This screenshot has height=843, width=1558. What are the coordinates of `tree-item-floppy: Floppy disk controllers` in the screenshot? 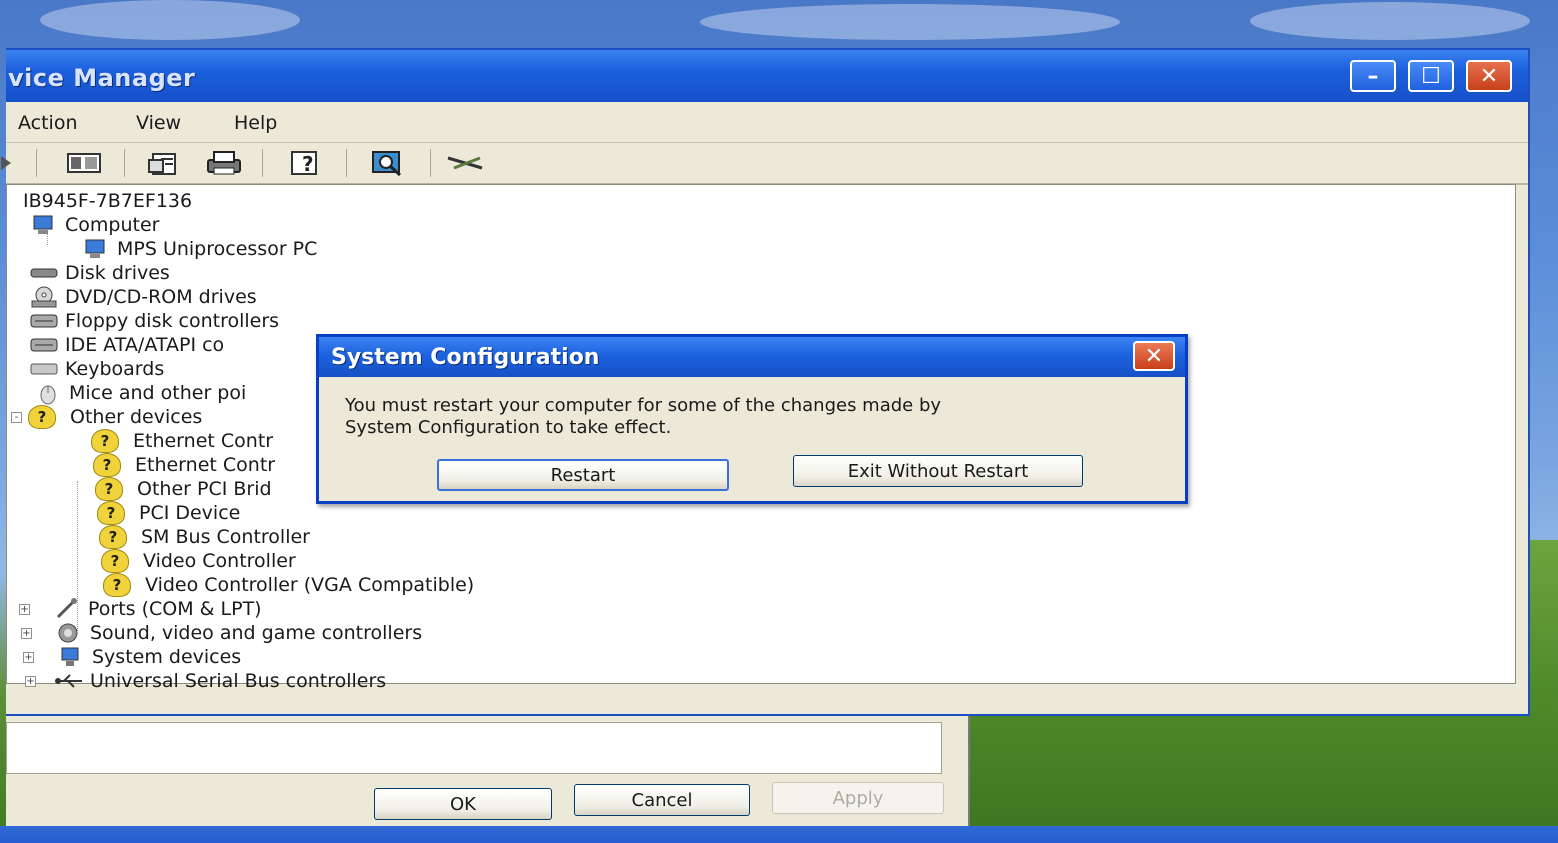 It's located at (154, 321).